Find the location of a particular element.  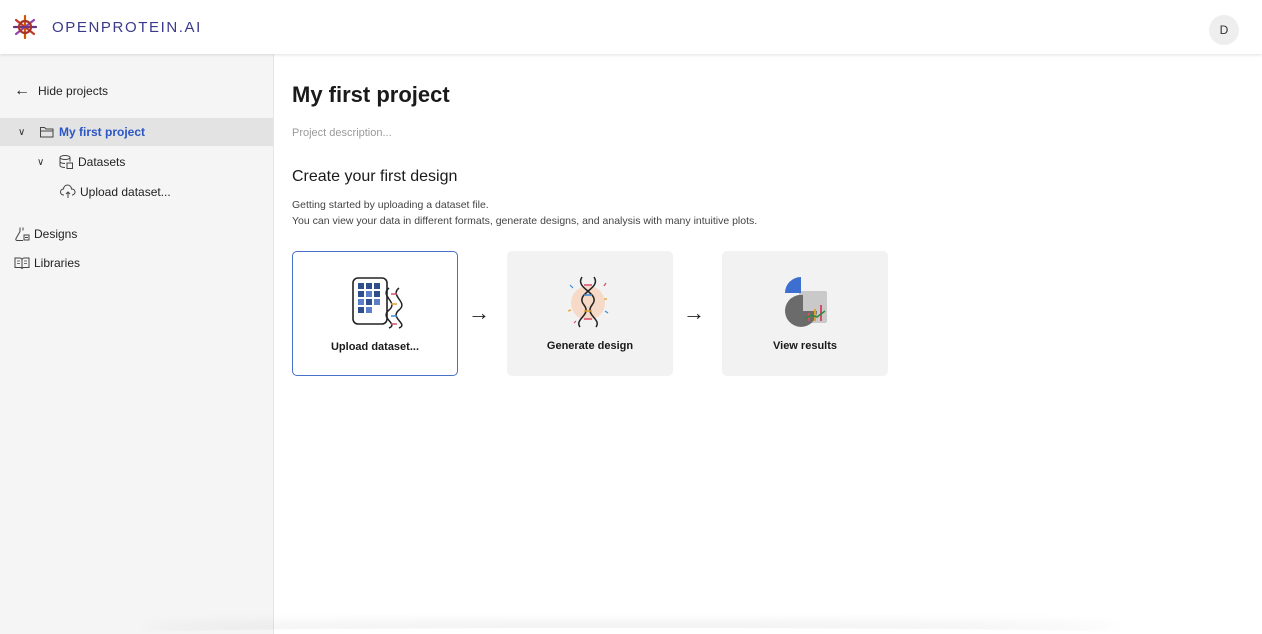

openprotein-logo-icon is located at coordinates (25, 27).